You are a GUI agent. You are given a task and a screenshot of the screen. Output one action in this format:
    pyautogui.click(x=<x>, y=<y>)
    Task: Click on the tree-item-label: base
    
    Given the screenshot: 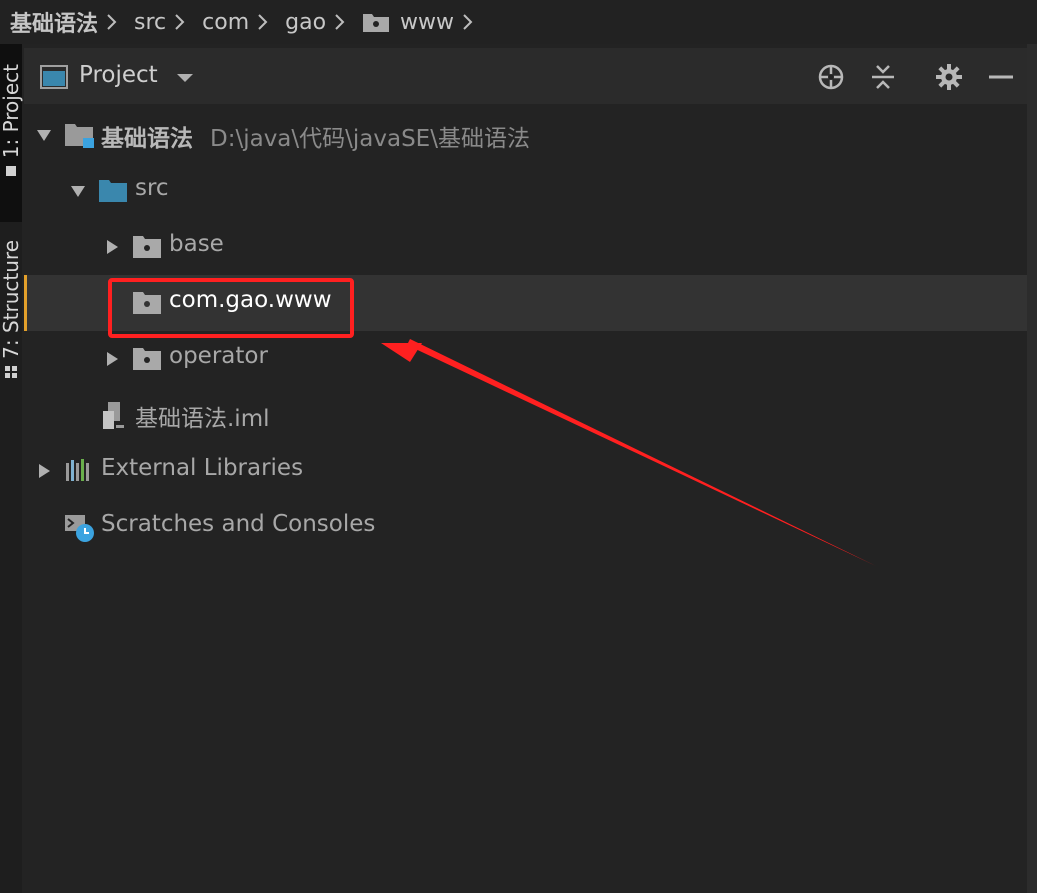 What is the action you would take?
    pyautogui.click(x=196, y=244)
    